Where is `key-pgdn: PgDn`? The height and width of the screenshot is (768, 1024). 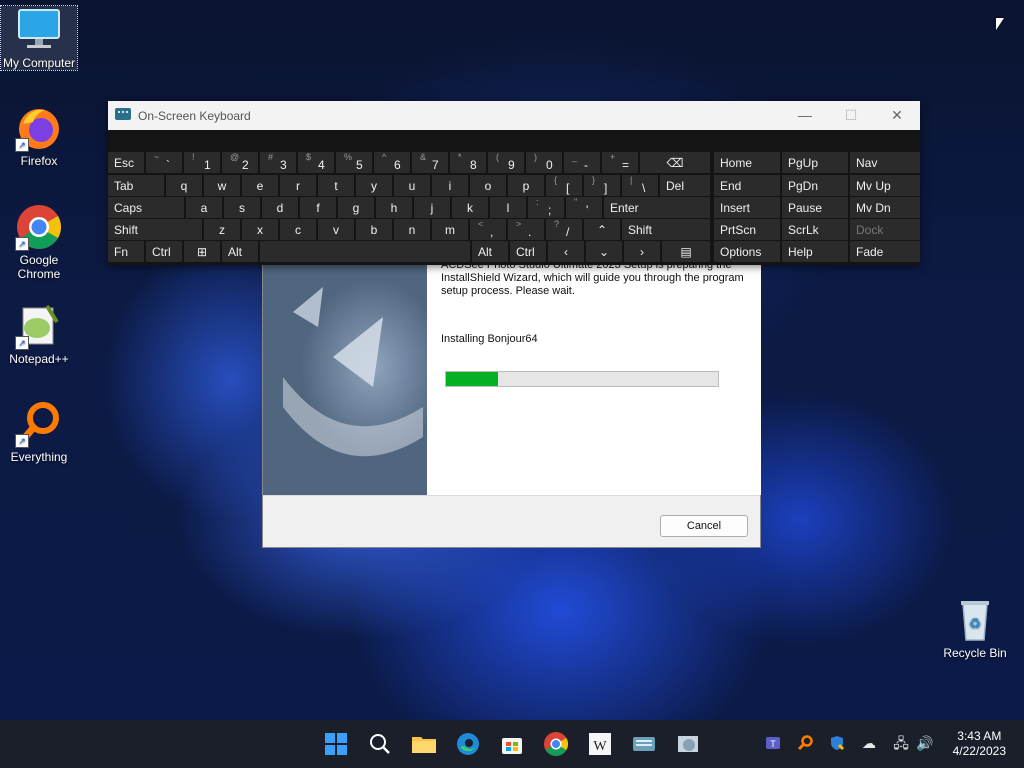
key-pgdn: PgDn is located at coordinates (815, 185).